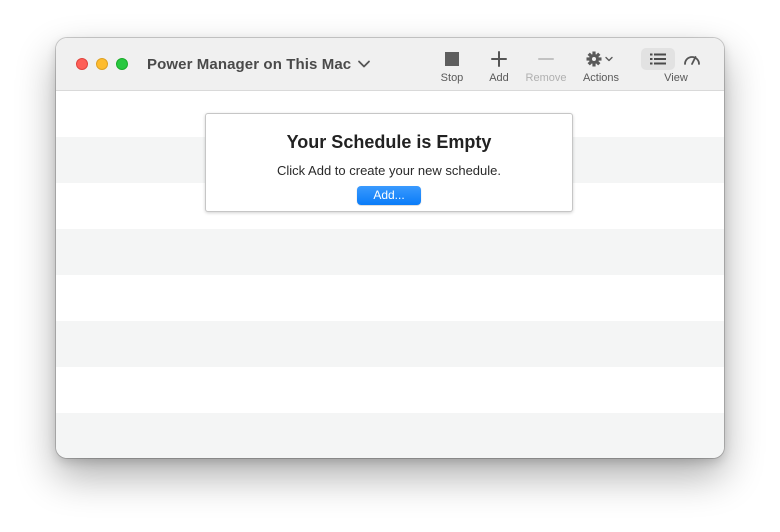 The image size is (780, 532). I want to click on window-title-menu: Power Manager on This Mac, so click(259, 64).